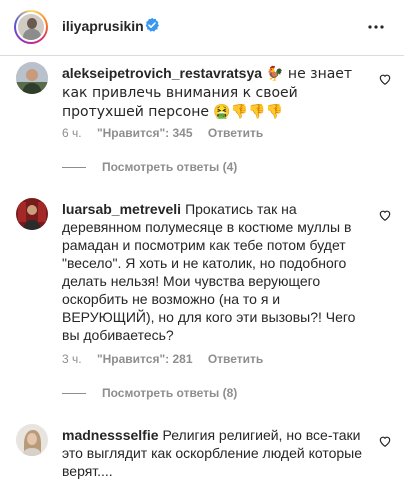  What do you see at coordinates (170, 167) in the screenshot?
I see `view-replies-label: Посмотреть ответы (4)` at bounding box center [170, 167].